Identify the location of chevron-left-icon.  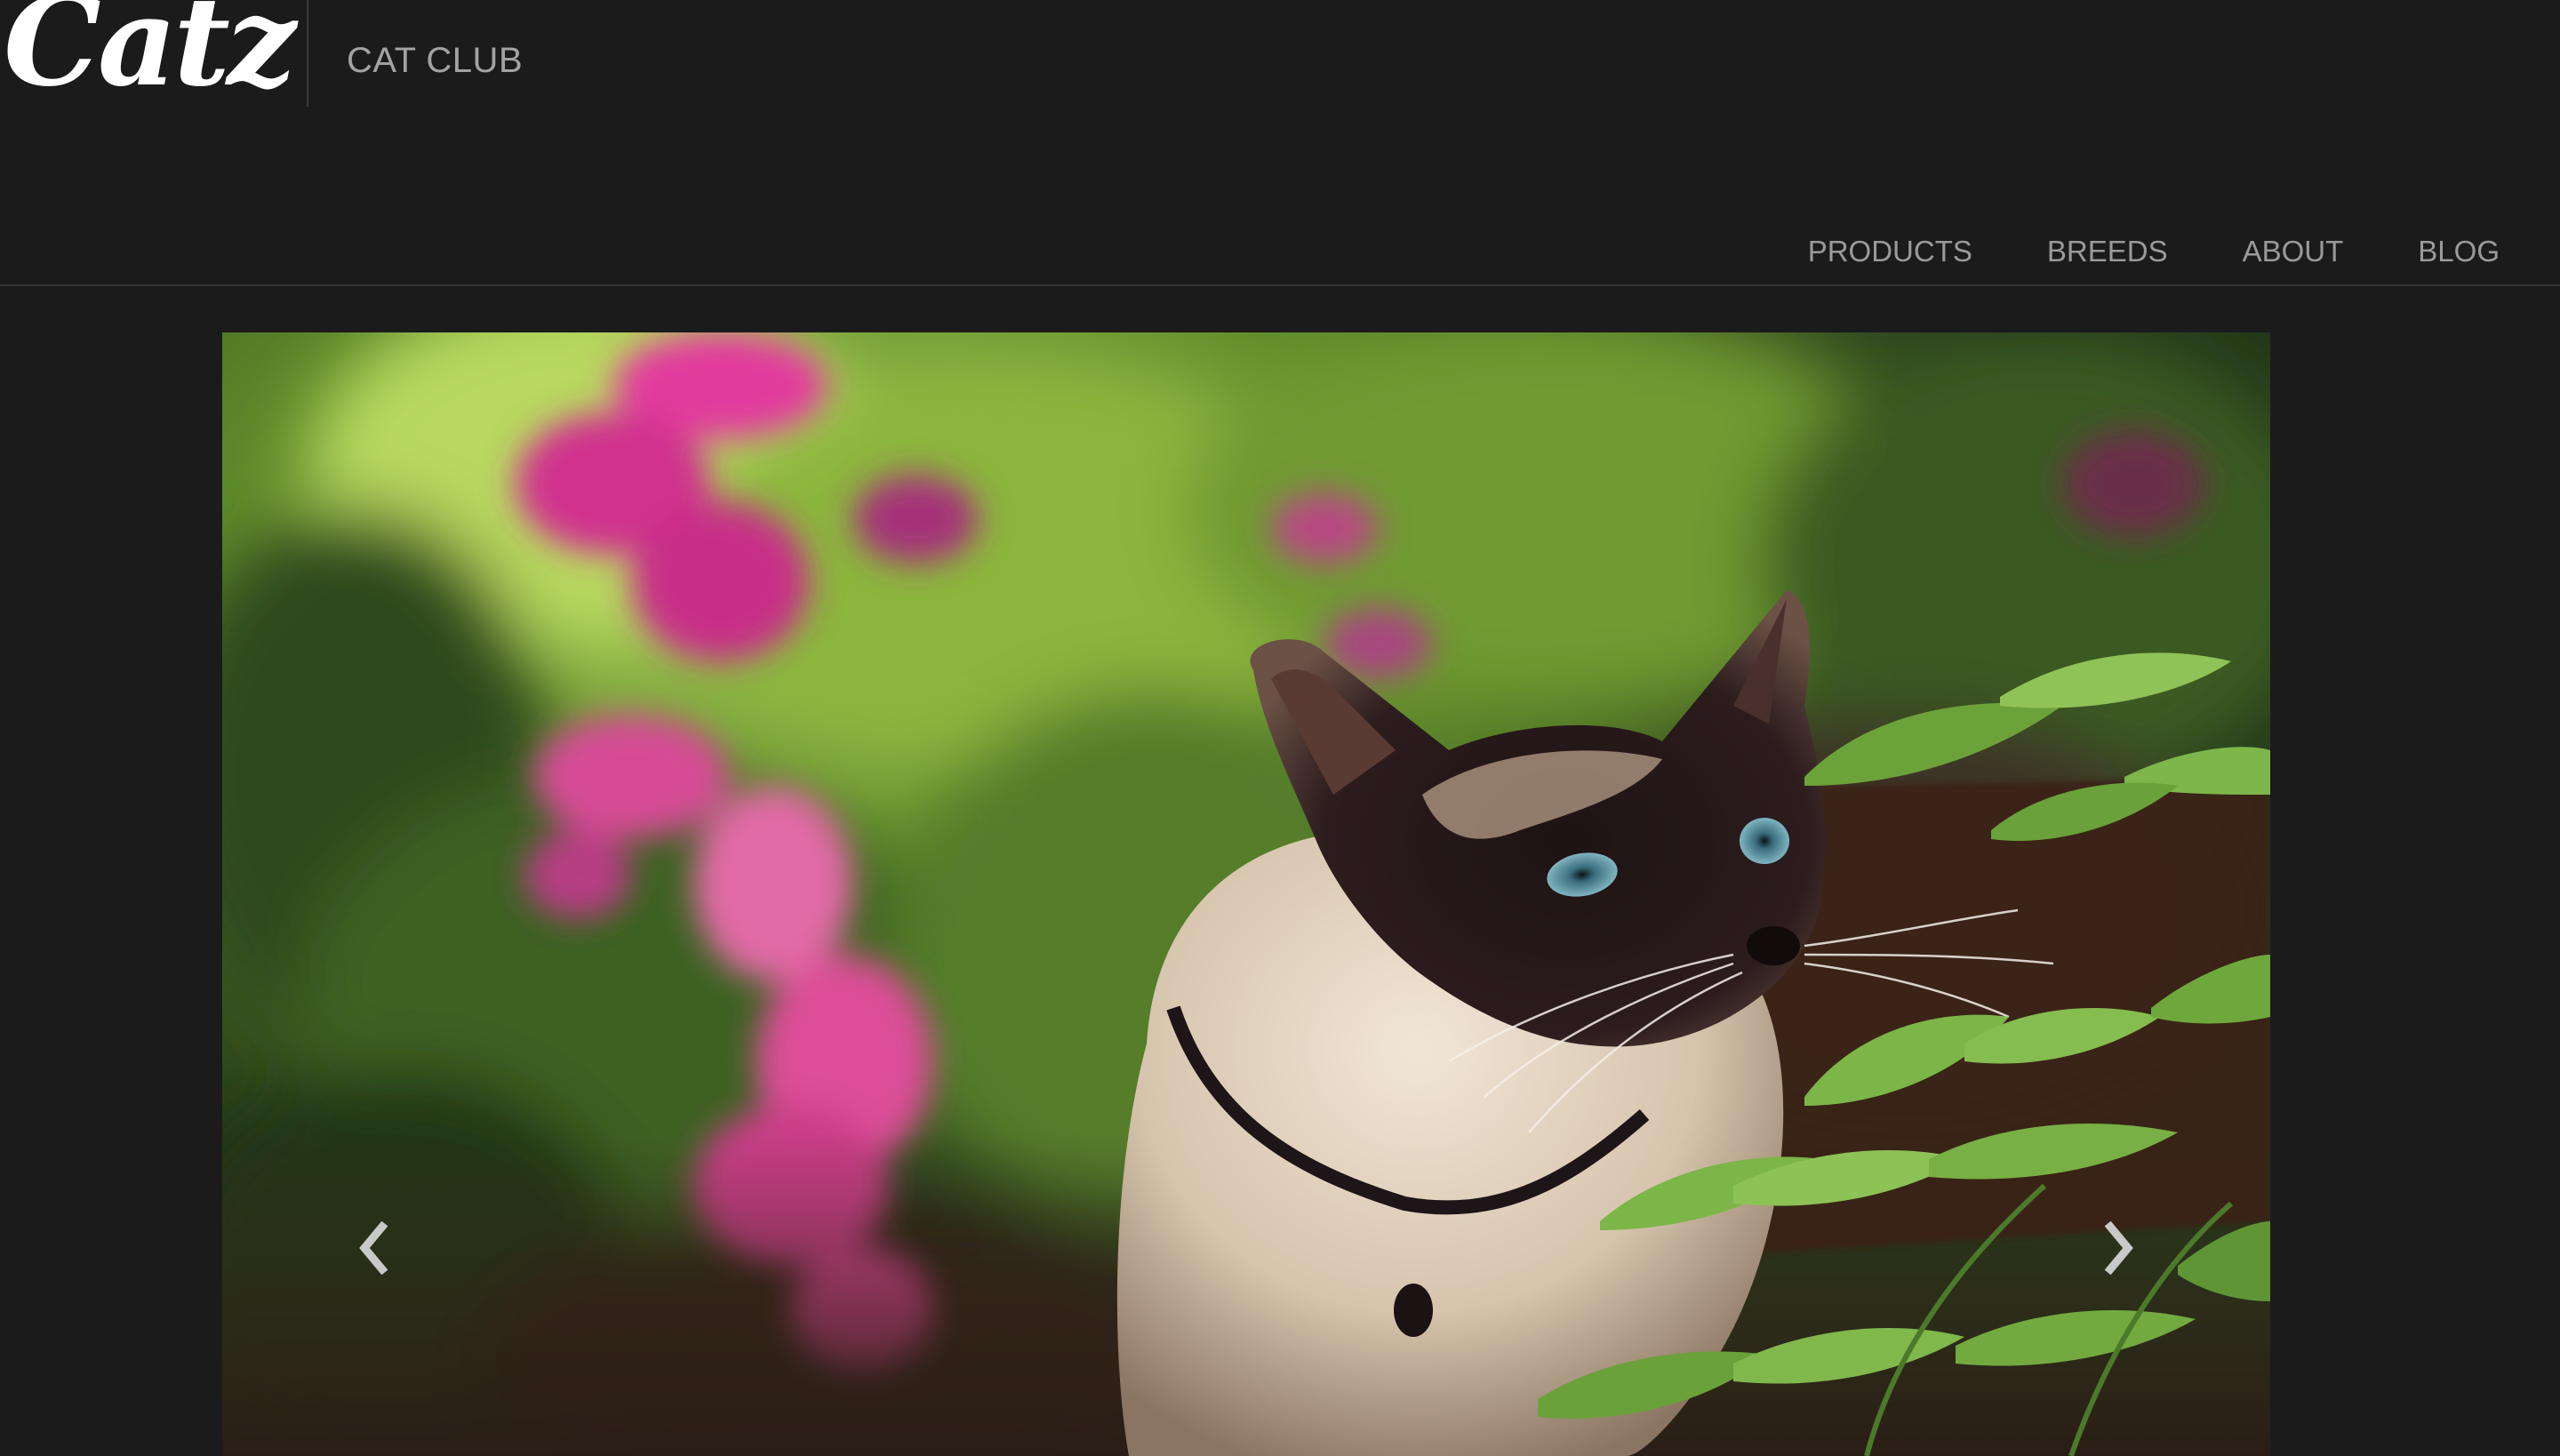
(373, 1248).